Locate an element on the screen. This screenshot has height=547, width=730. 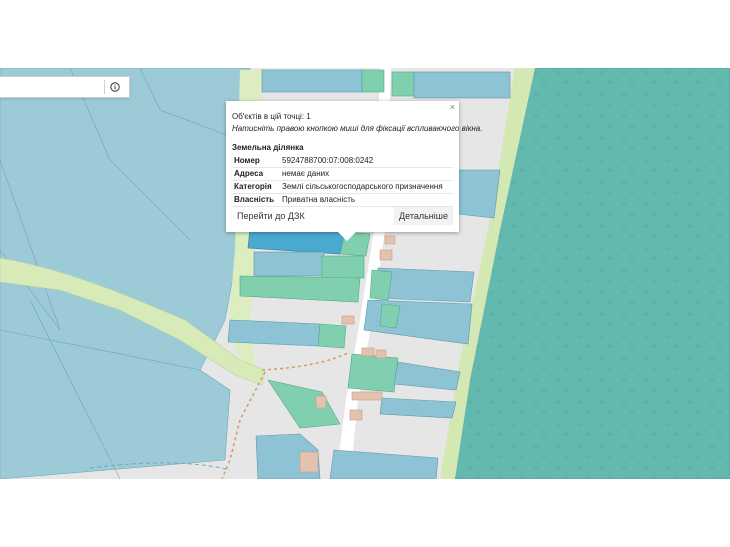
table-row: Номер 5924788700:07:008:0242 is located at coordinates (342, 161).